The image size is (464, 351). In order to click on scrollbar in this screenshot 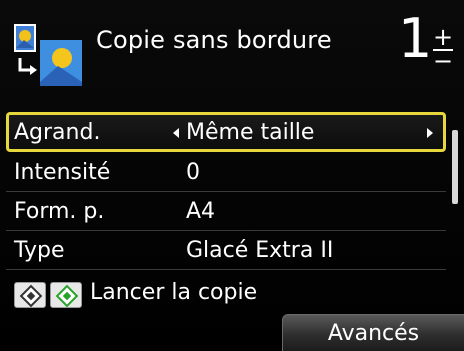, I will do `click(455, 167)`.